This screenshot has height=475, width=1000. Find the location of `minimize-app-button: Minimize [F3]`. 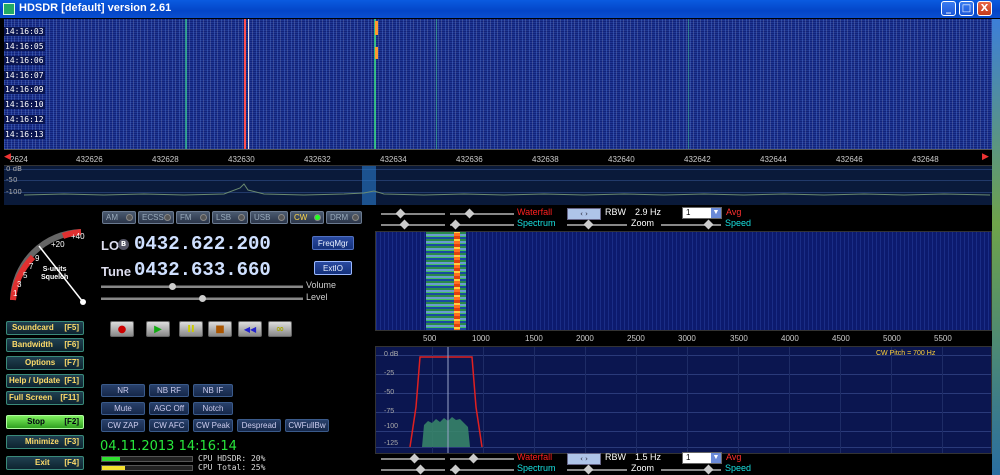

minimize-app-button: Minimize [F3] is located at coordinates (45, 442).